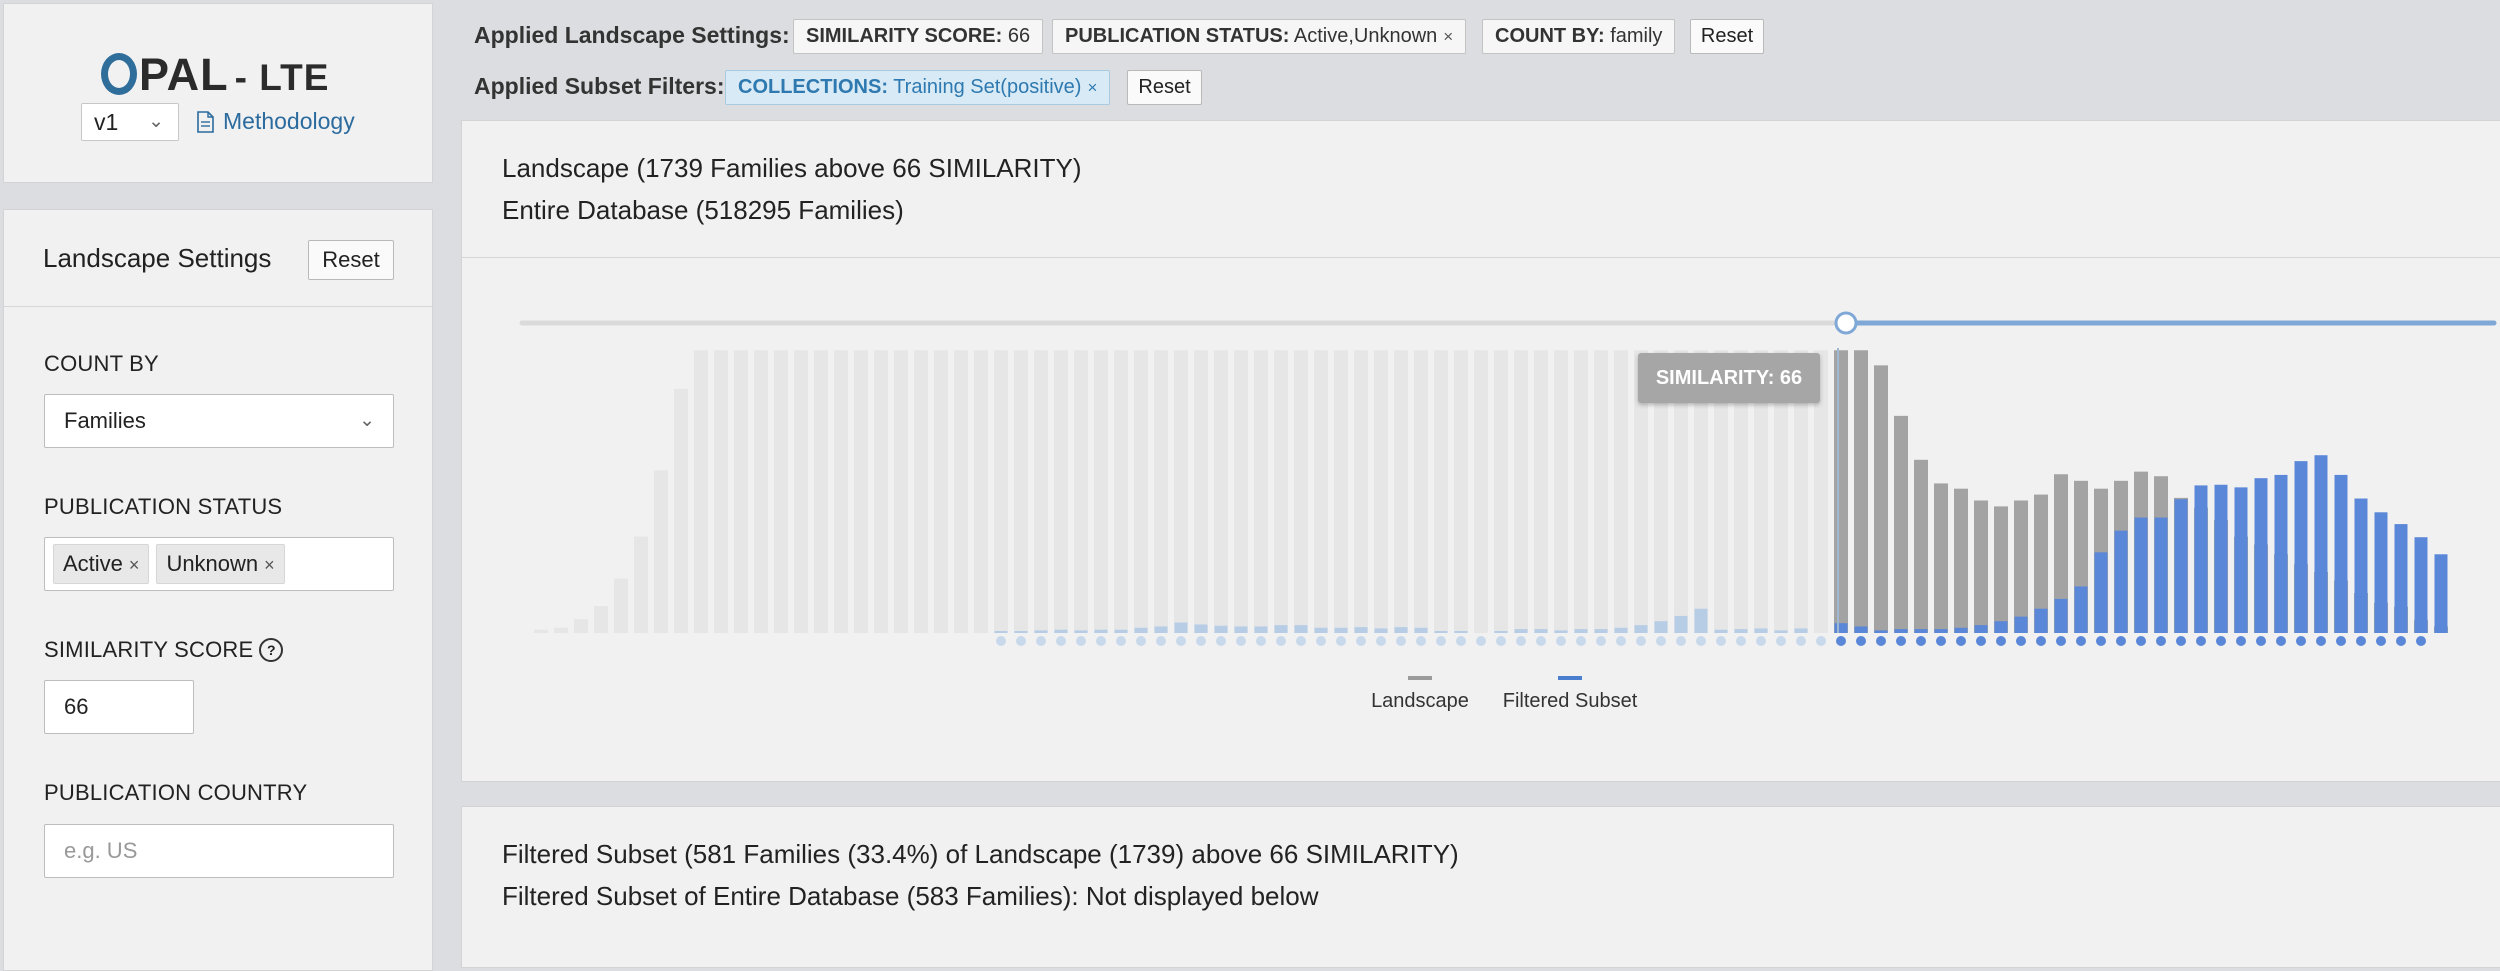 The image size is (2500, 971). What do you see at coordinates (1846, 323) in the screenshot?
I see `slider-handle` at bounding box center [1846, 323].